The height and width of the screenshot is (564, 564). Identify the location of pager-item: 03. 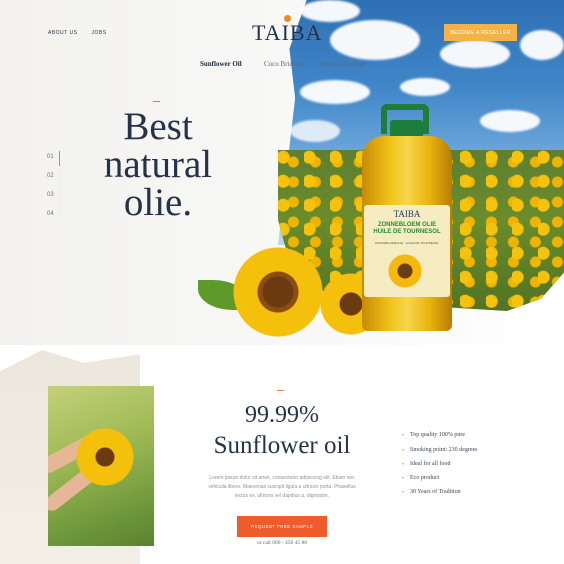
(50, 198).